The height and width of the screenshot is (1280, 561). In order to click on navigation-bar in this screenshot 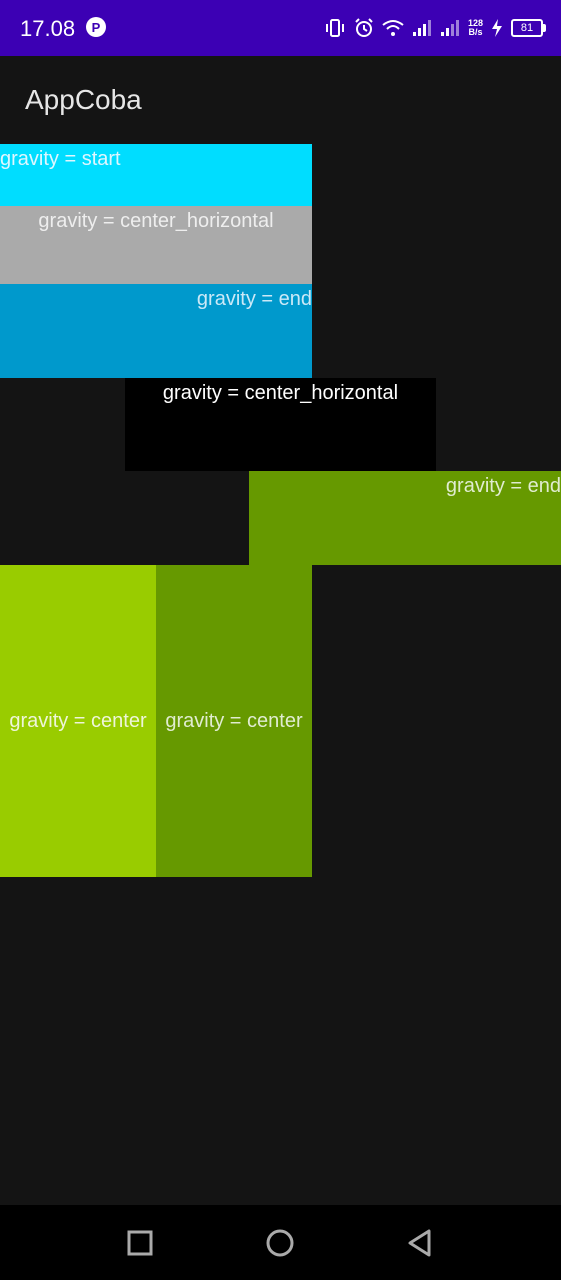, I will do `click(280, 1242)`.